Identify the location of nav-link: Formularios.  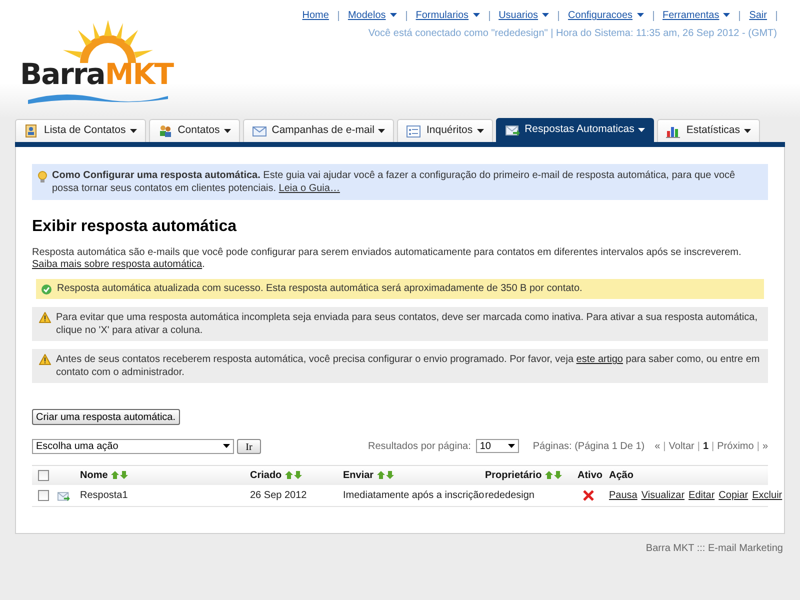
(448, 15).